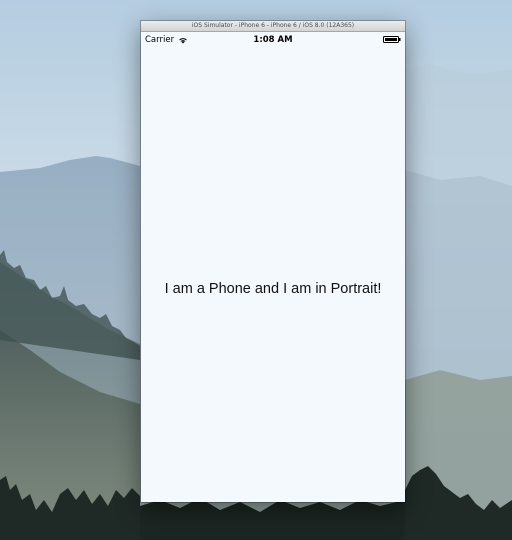 The width and height of the screenshot is (512, 540). What do you see at coordinates (392, 39) in the screenshot?
I see `battery-icon` at bounding box center [392, 39].